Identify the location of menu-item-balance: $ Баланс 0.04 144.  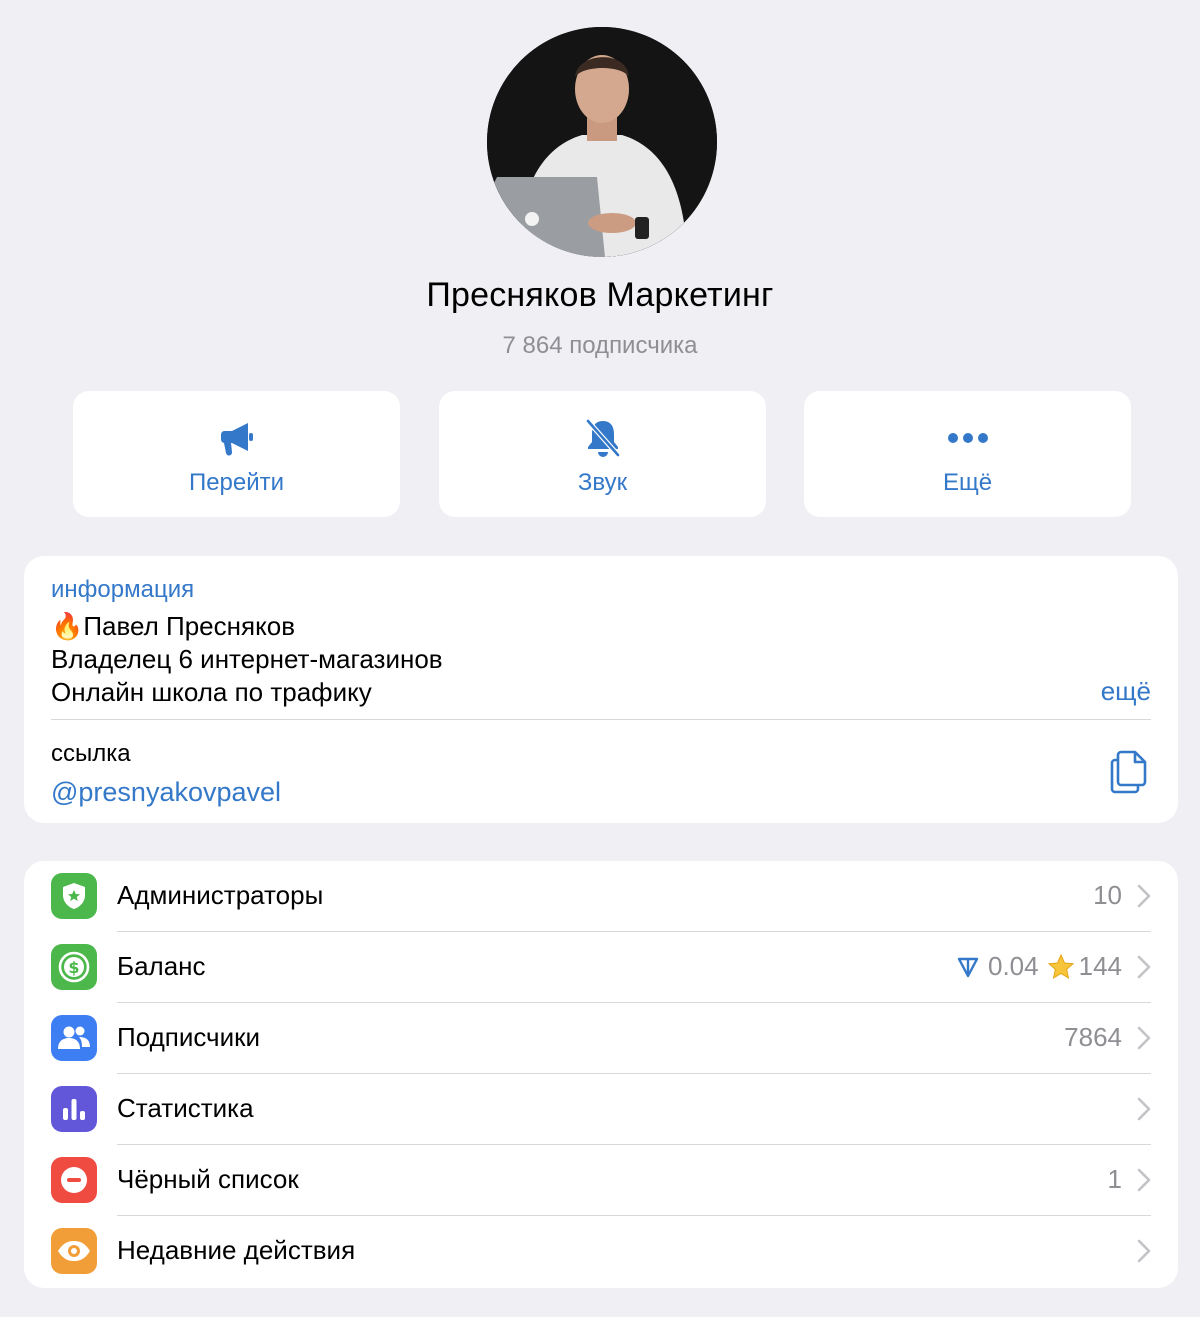
(601, 967).